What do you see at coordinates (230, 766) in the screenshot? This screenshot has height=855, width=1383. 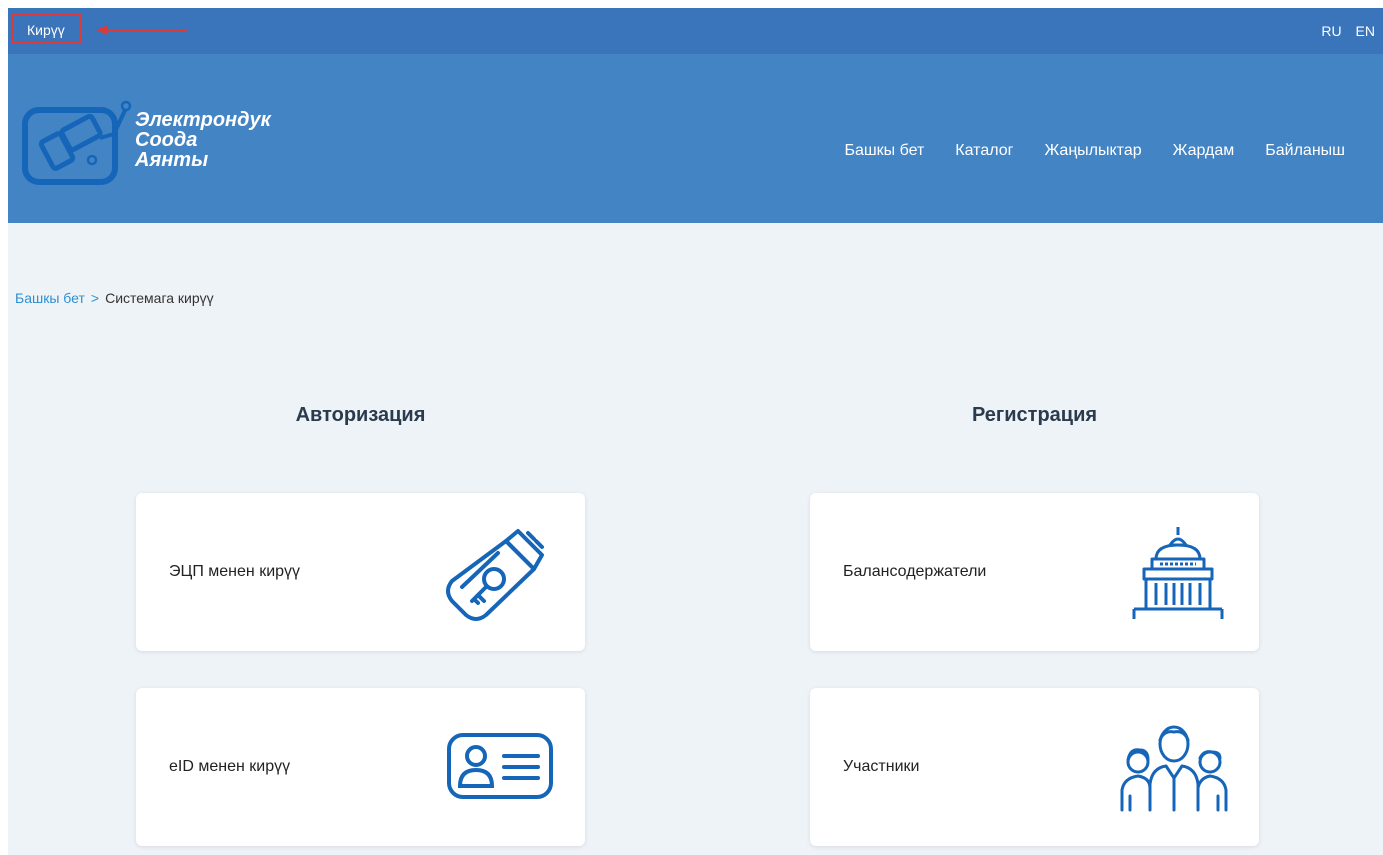 I see `login-eid-label: eID менен кирүү` at bounding box center [230, 766].